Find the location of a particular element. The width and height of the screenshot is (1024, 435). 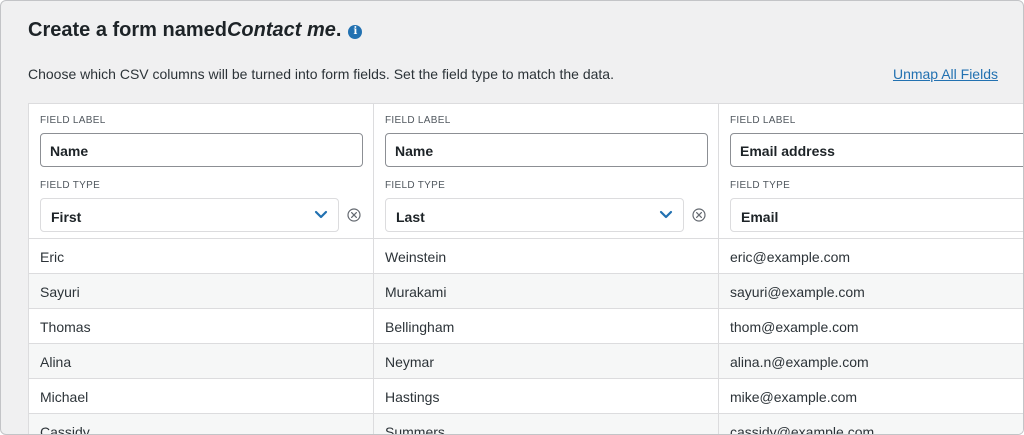

unmap-all-fields-link: Unmap All Fields is located at coordinates (945, 74).